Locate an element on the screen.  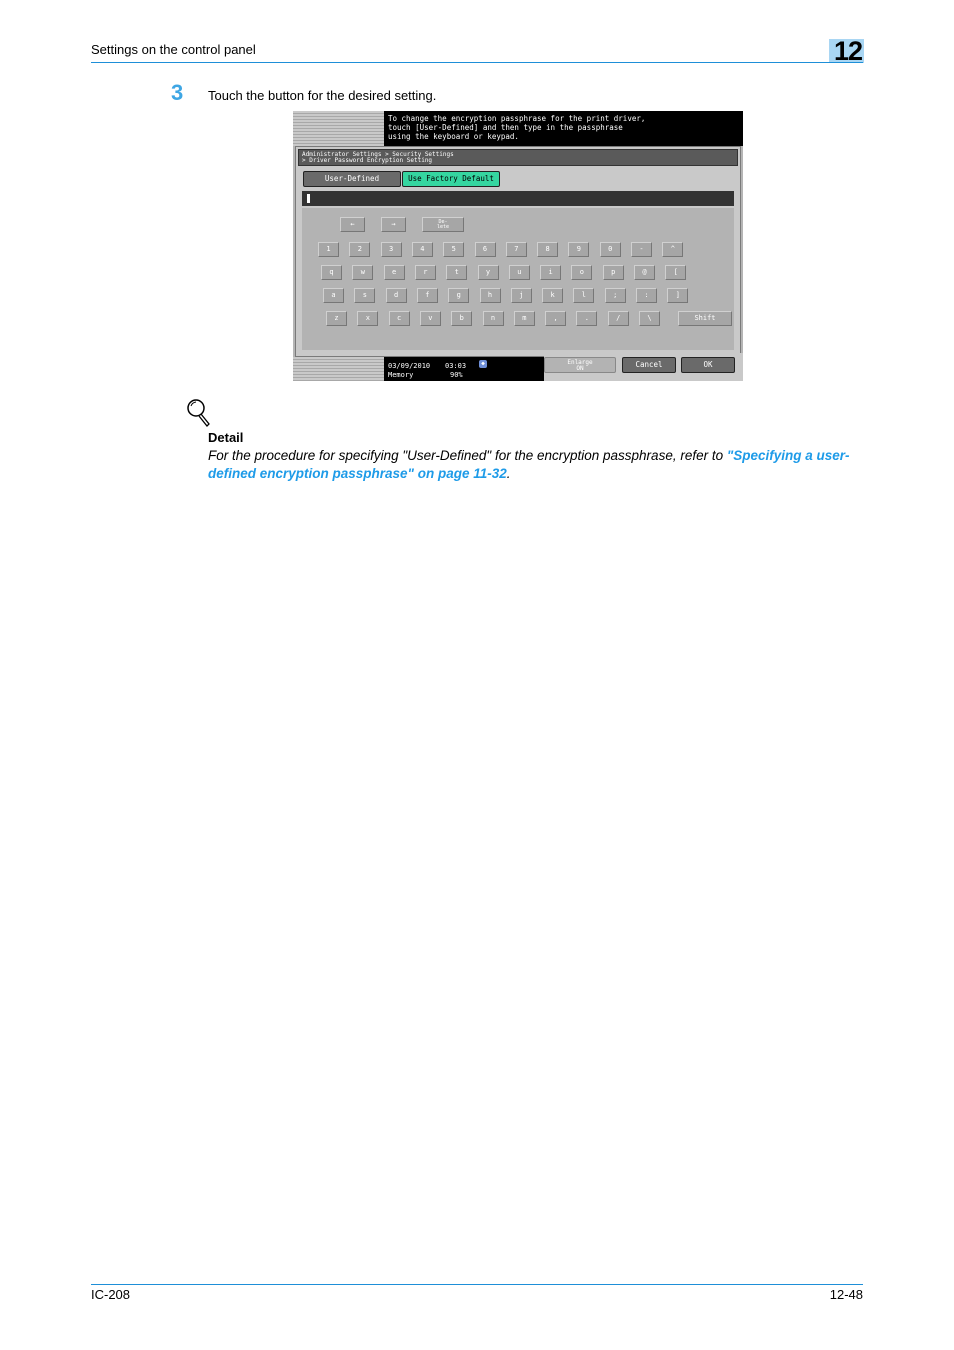
key: l is located at coordinates (584, 295).